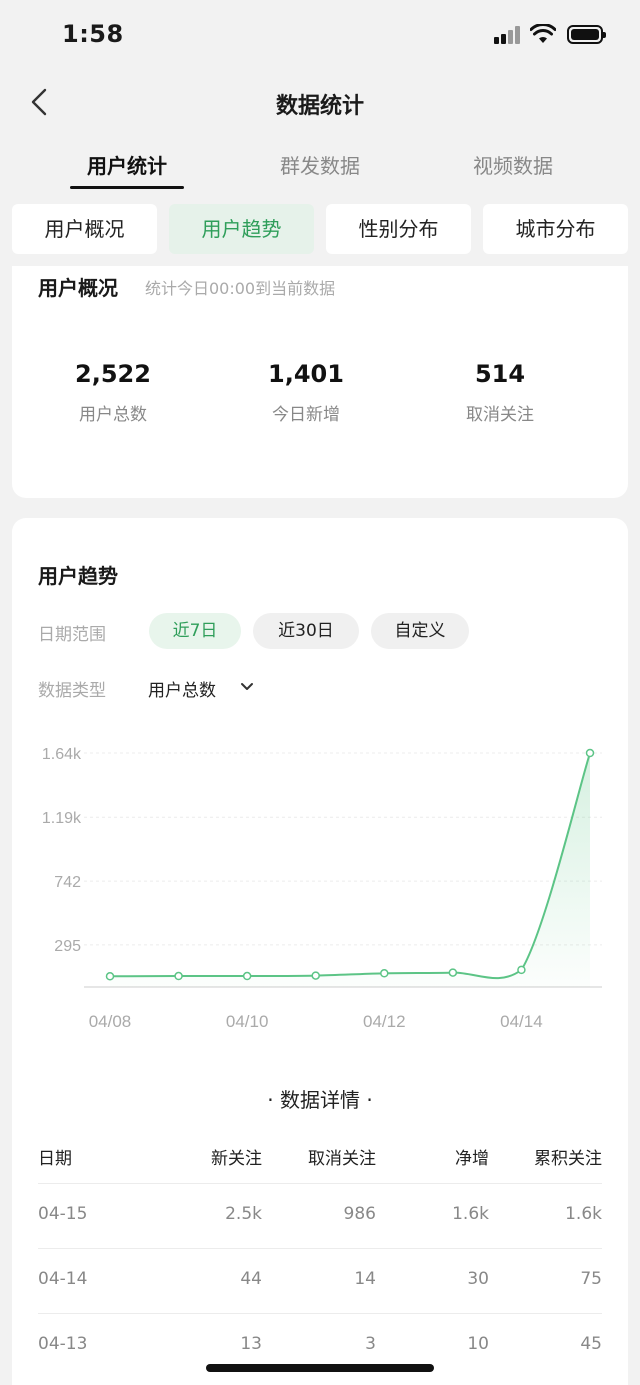 The image size is (640, 1385). Describe the element at coordinates (247, 1021) in the screenshot. I see `x-tick-label: 04/10` at that location.